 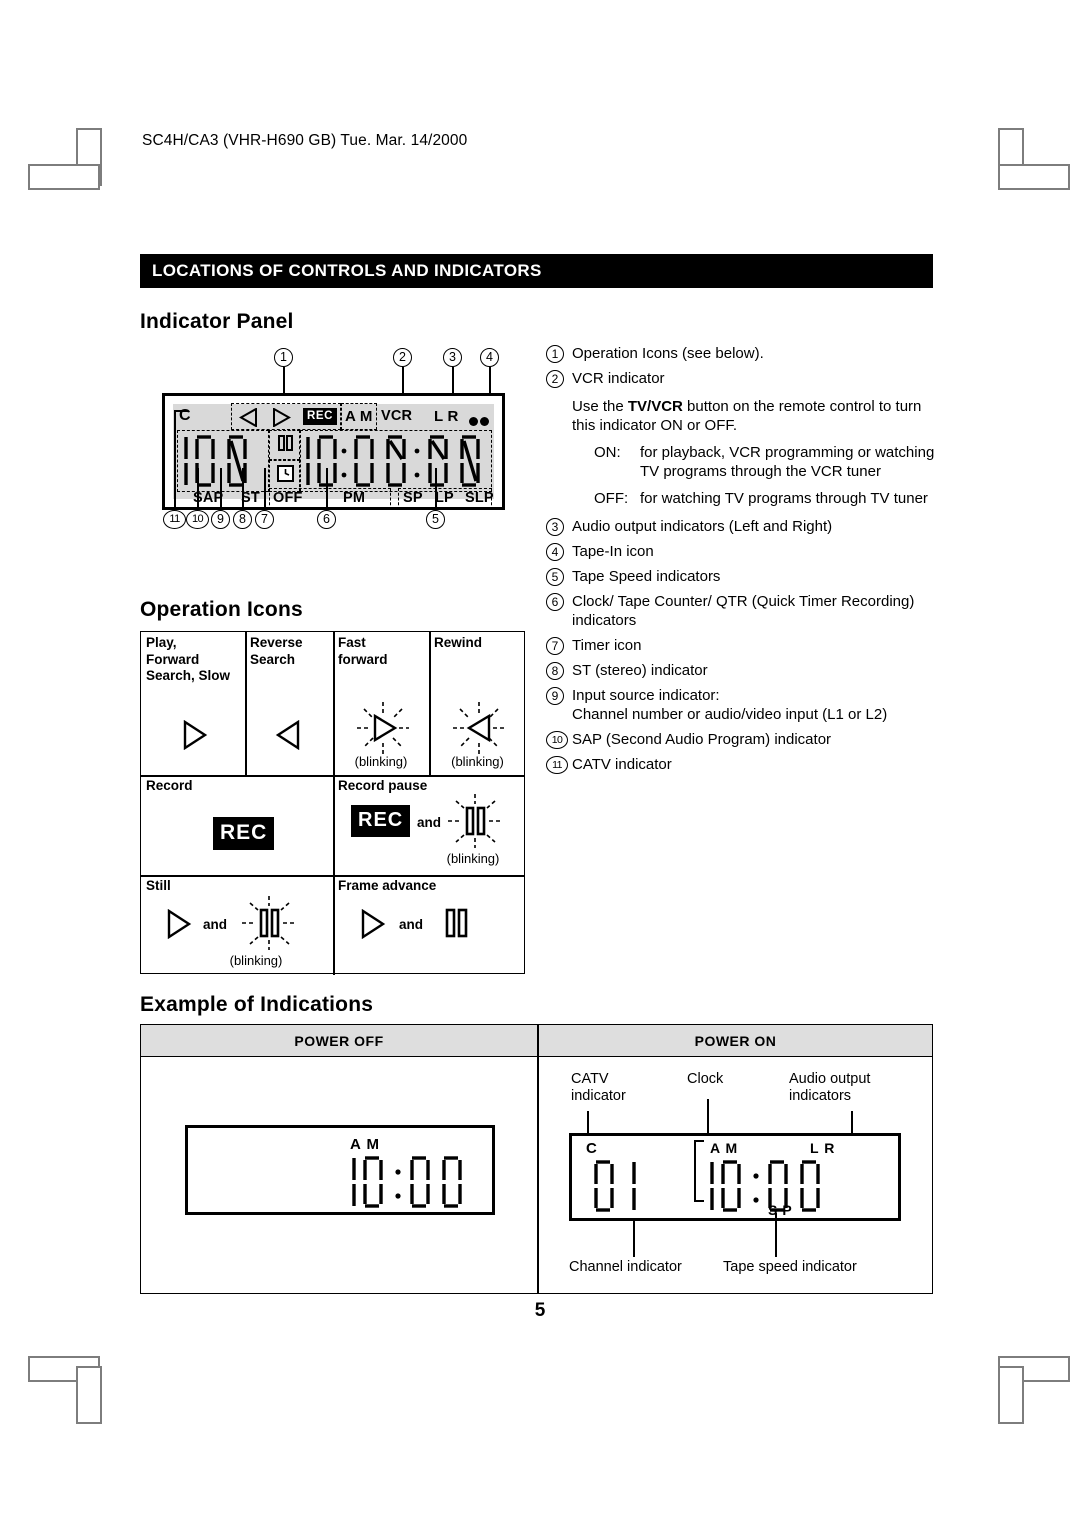 What do you see at coordinates (305, 140) in the screenshot?
I see `document-header-line: SC4H/CA3 (VHR-H690 GB) Tue. Mar. 14/2000` at bounding box center [305, 140].